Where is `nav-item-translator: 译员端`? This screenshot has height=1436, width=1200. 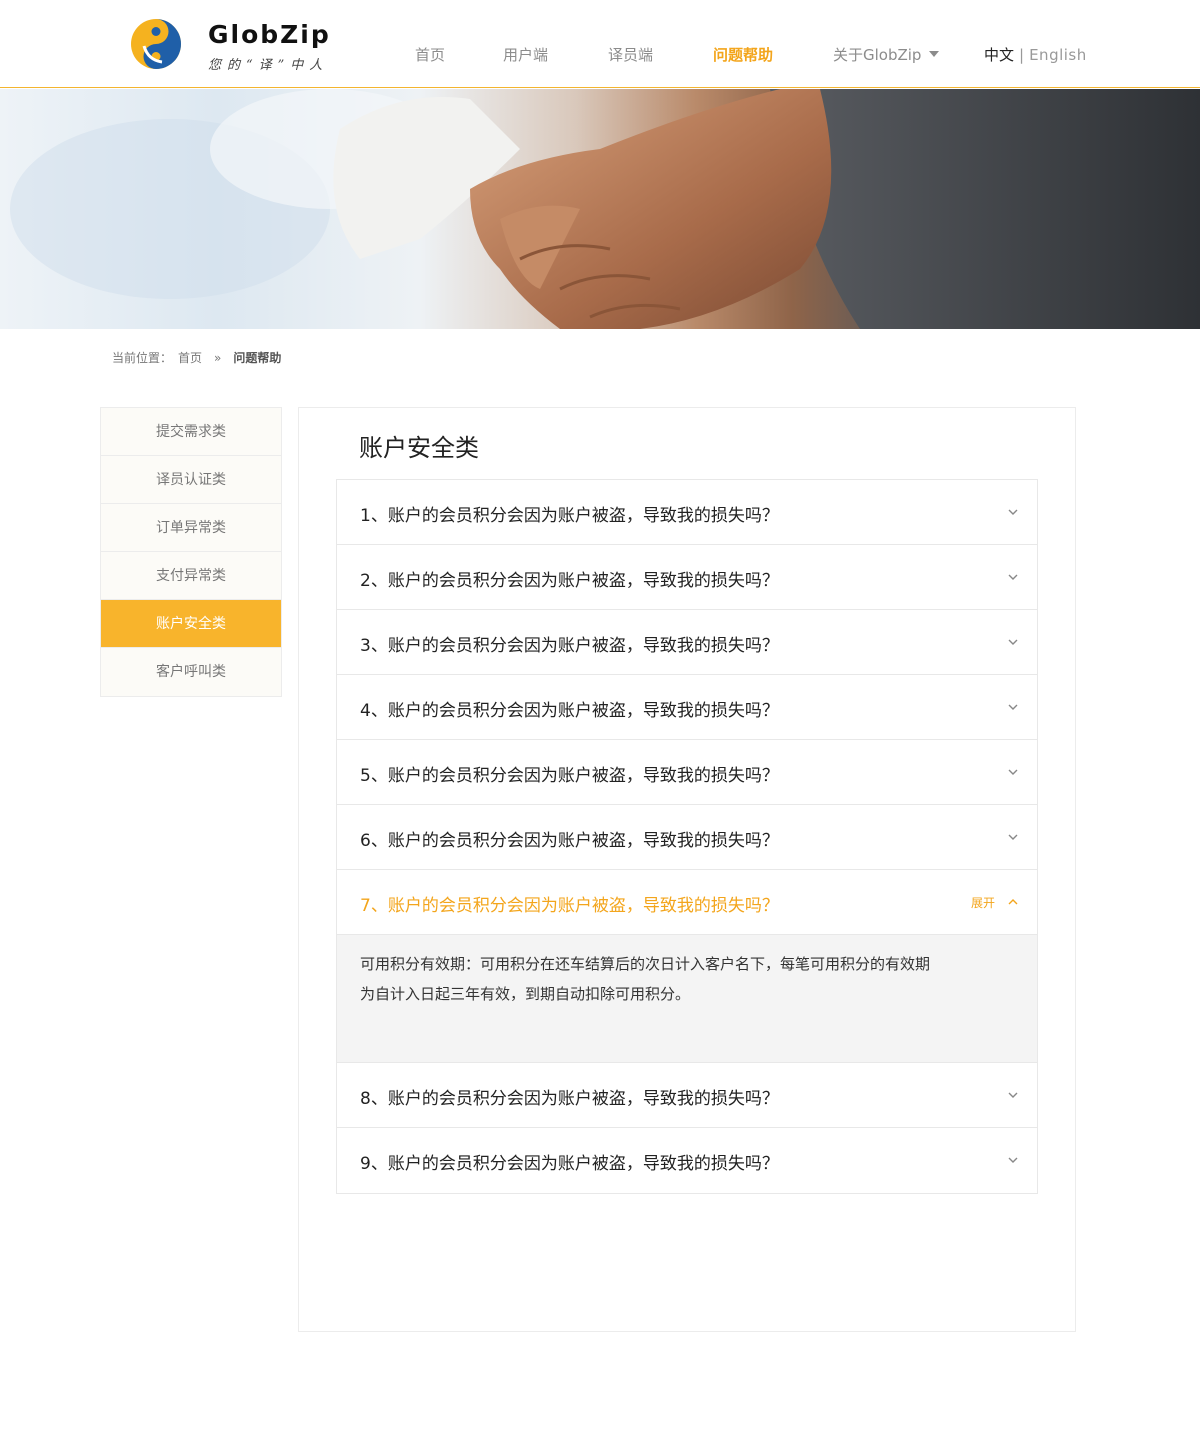
nav-item-translator: 译员端 is located at coordinates (630, 54).